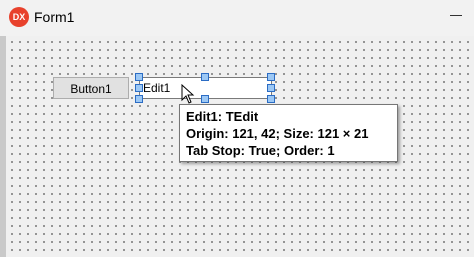 The height and width of the screenshot is (257, 474). Describe the element at coordinates (139, 77) in the screenshot. I see `selection-handle-top-left` at that location.